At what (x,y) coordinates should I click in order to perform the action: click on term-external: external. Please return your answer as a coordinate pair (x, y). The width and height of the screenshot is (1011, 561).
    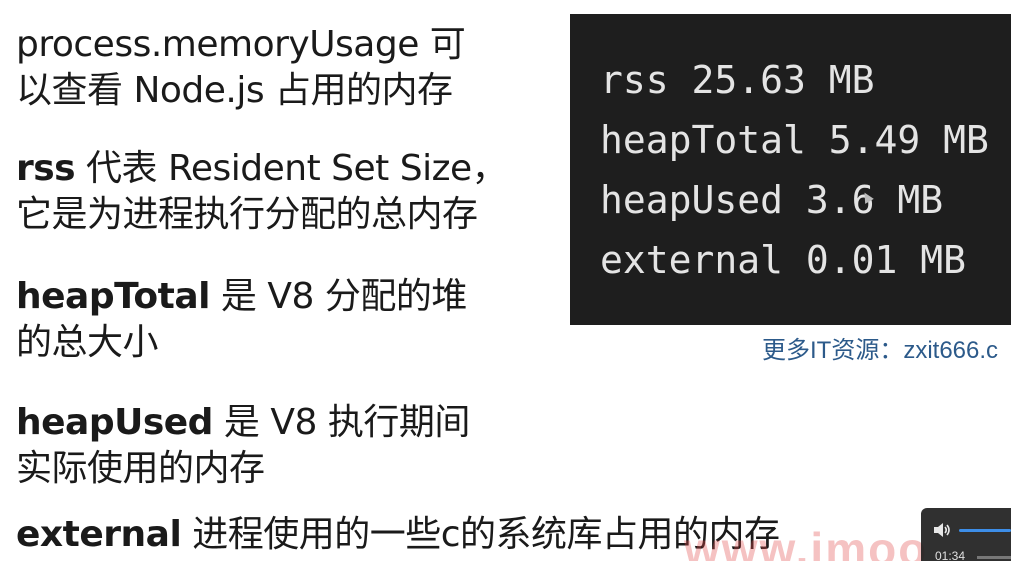
    Looking at the image, I should click on (99, 534).